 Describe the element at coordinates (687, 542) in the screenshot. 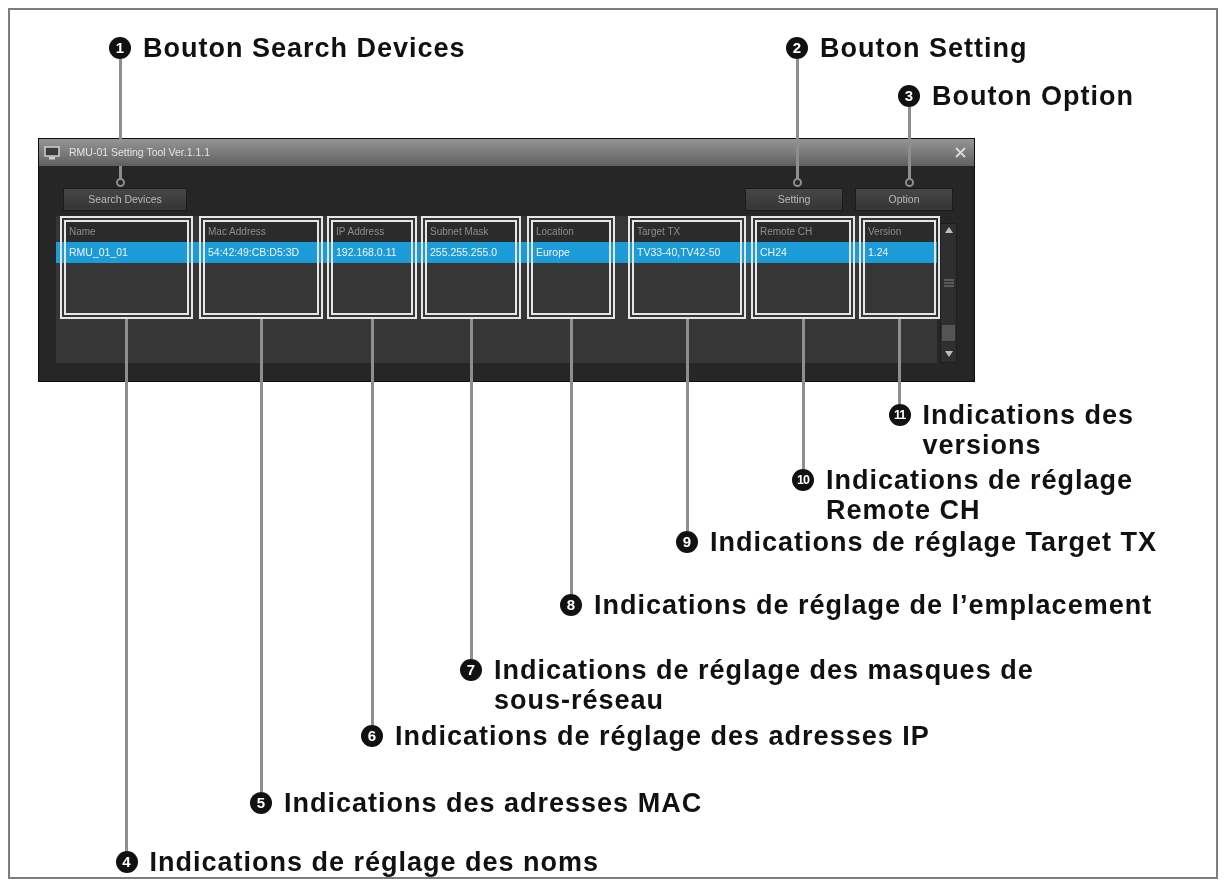

I see `callout-number: 9` at that location.